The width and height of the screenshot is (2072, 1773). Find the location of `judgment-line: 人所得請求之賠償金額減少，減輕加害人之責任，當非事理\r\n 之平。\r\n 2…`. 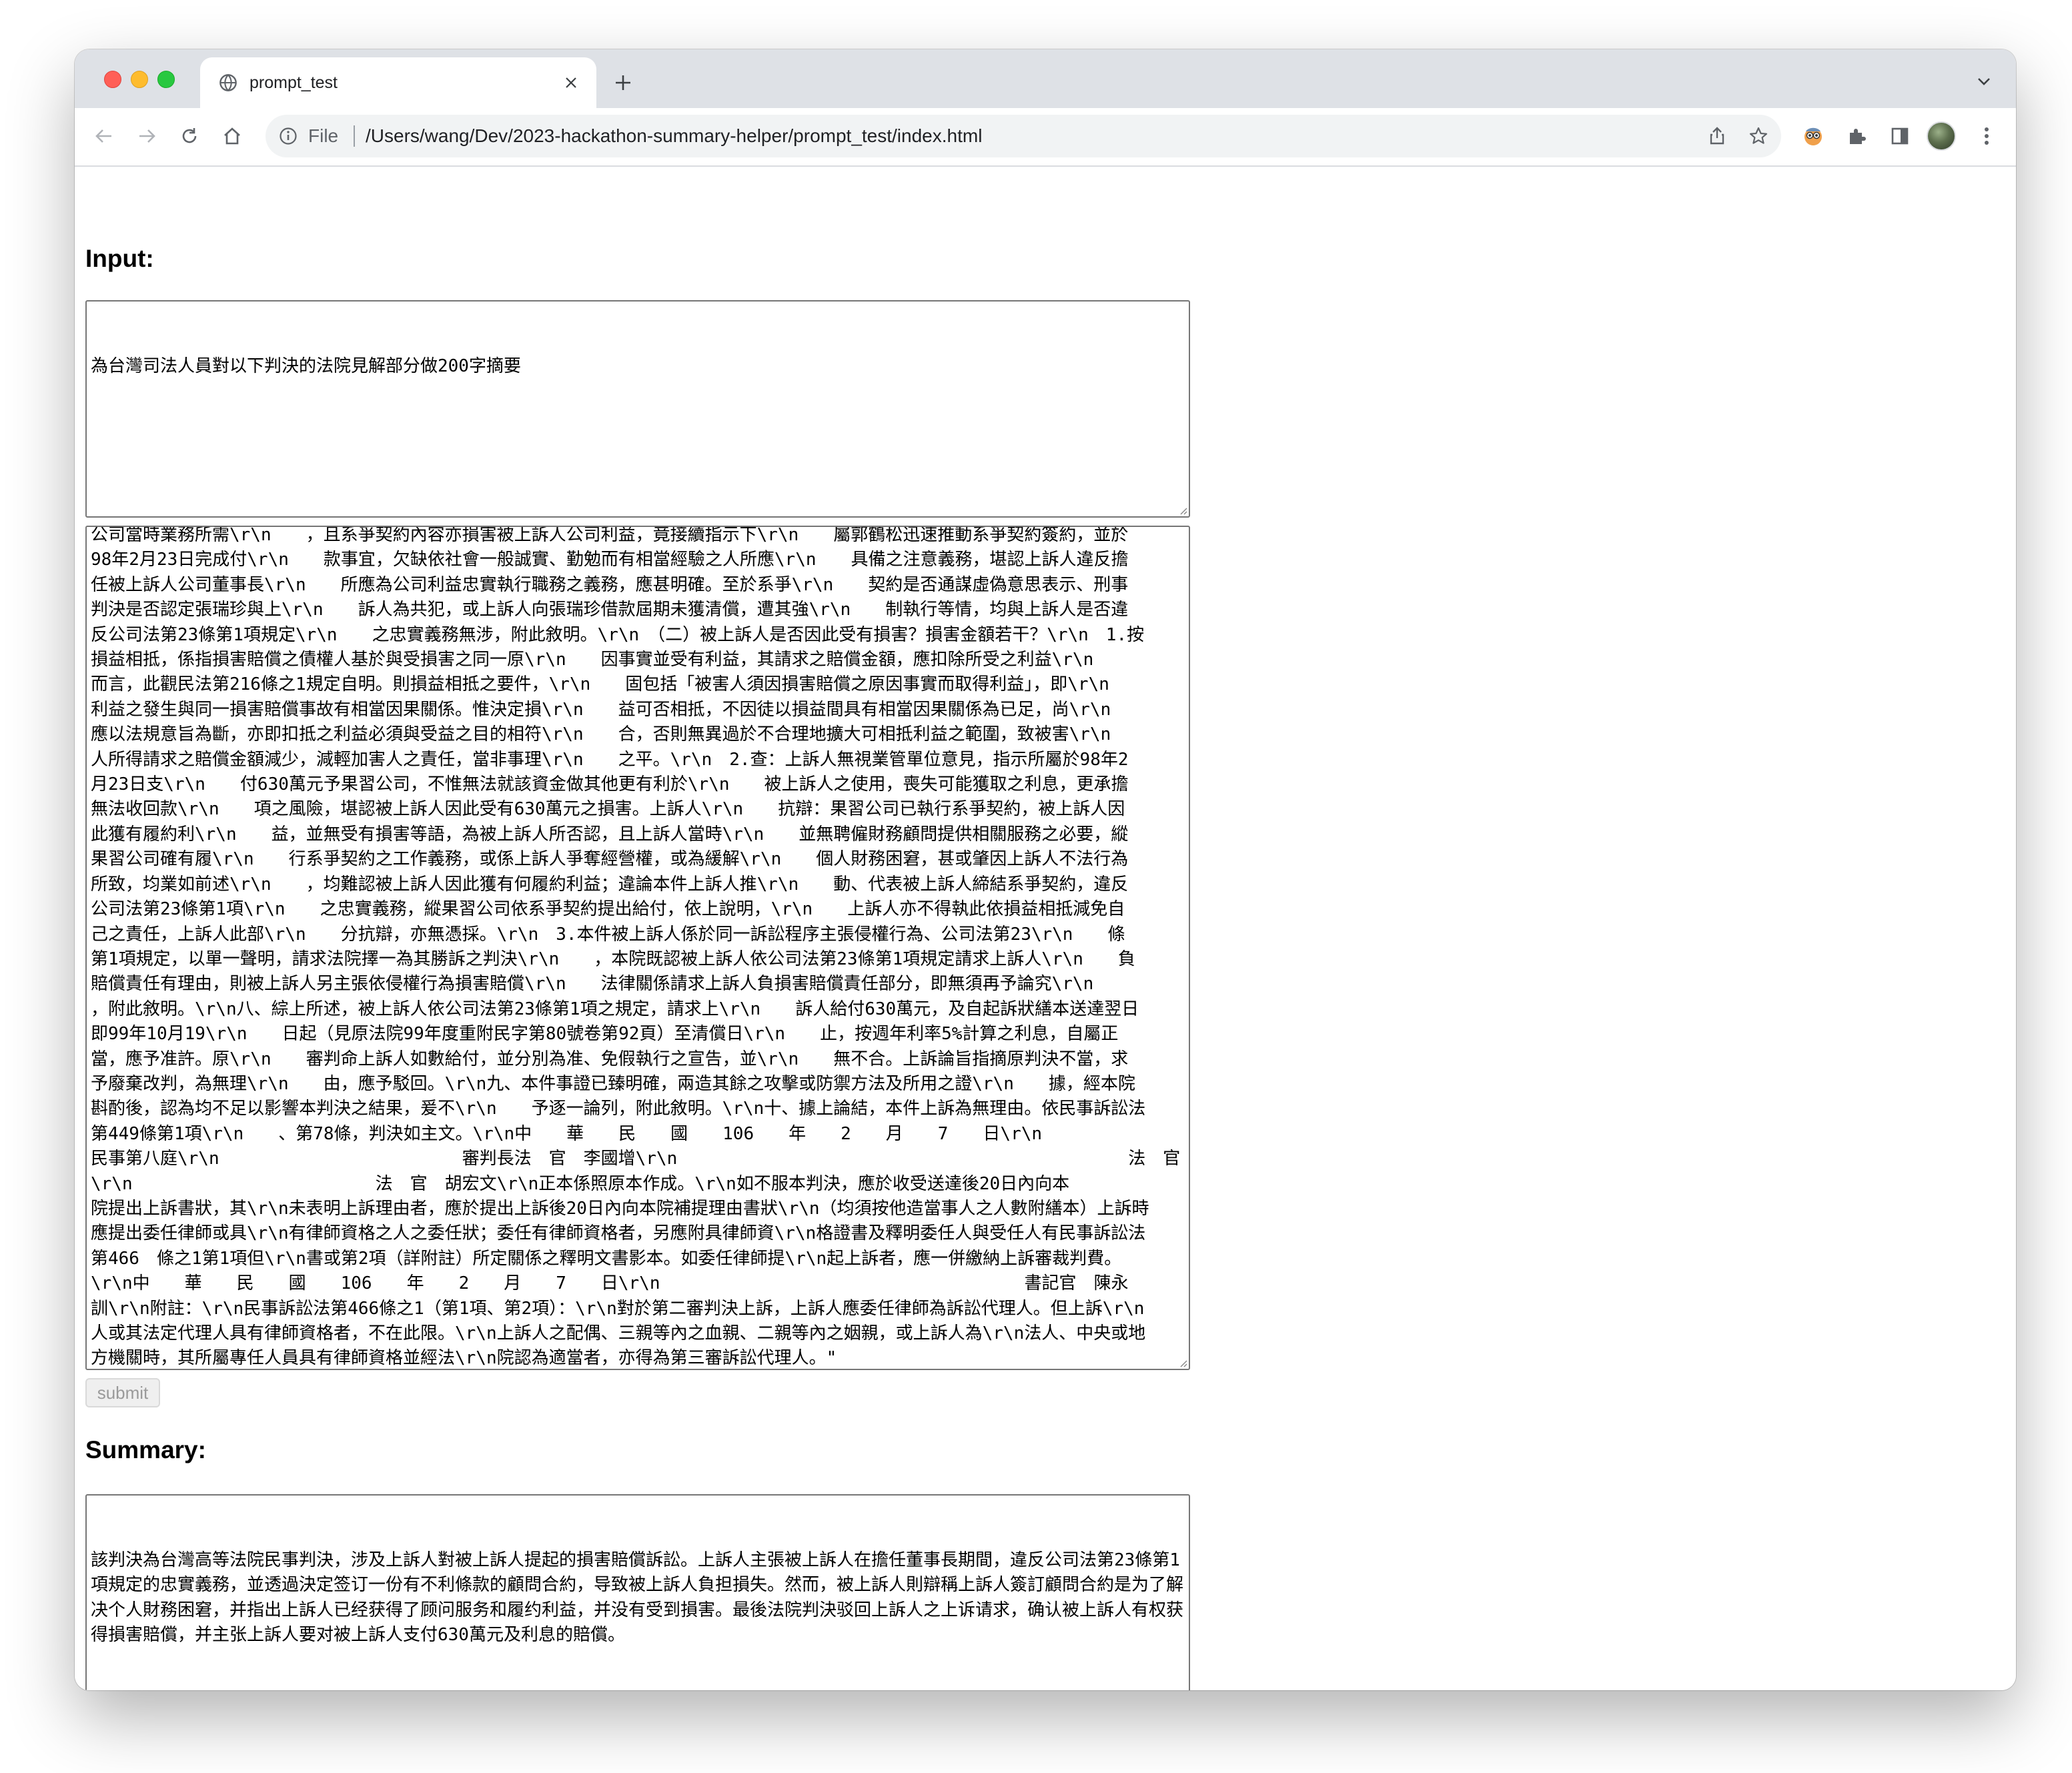

judgment-line: 人所得請求之賠償金額減少，減輕加害人之責任，當非事理\r\n 之平。\r\n 2… is located at coordinates (610, 759).